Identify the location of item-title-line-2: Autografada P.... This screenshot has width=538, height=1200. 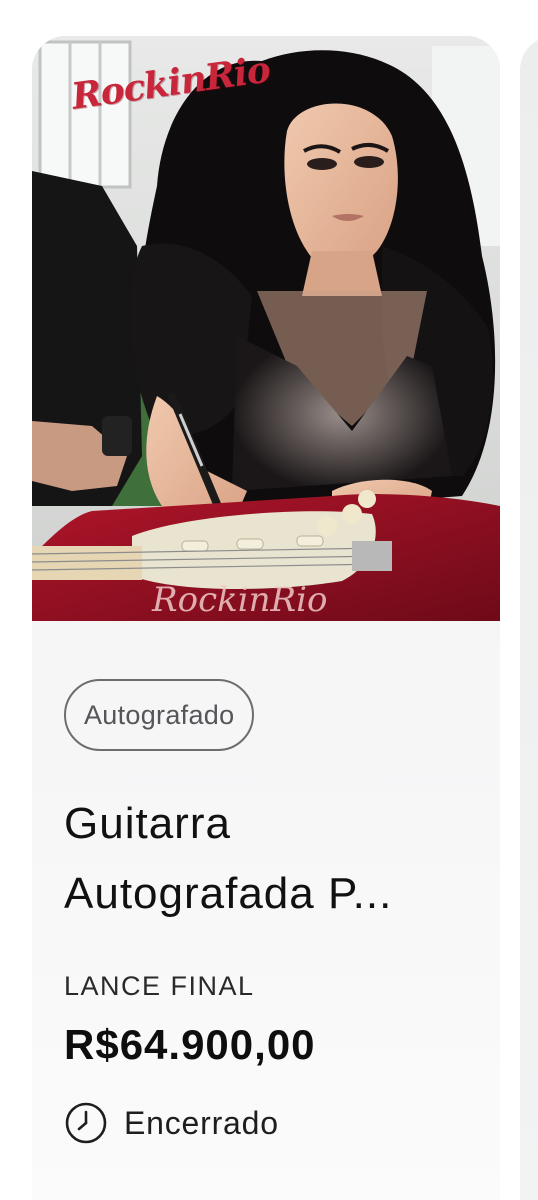
(228, 893).